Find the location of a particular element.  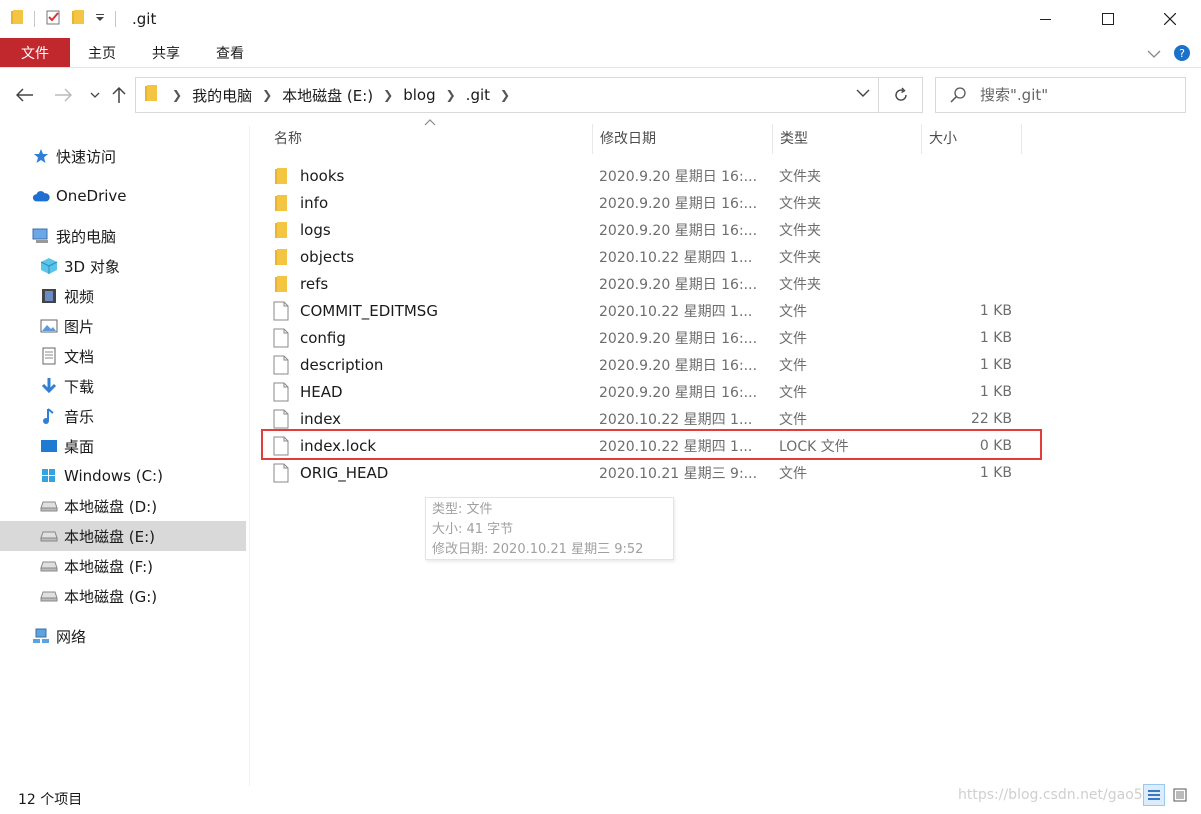

file-type: LOCK 文件 is located at coordinates (814, 446).